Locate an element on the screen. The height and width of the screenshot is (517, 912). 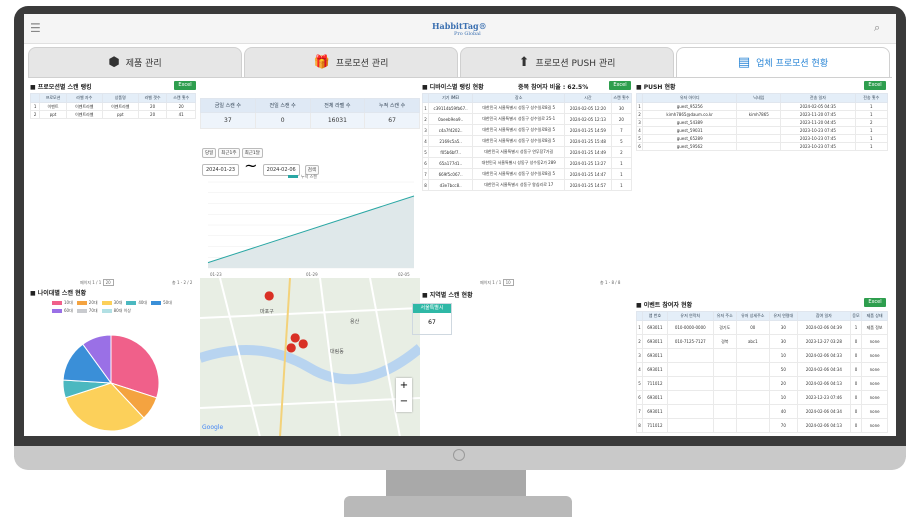
cell: 30 is located at coordinates (783, 327).